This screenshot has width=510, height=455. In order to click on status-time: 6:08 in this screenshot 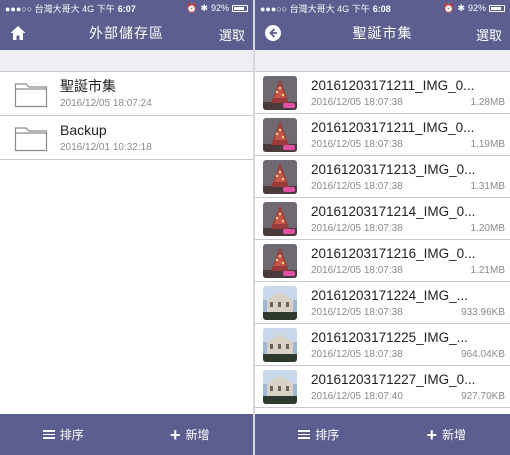, I will do `click(381, 8)`.